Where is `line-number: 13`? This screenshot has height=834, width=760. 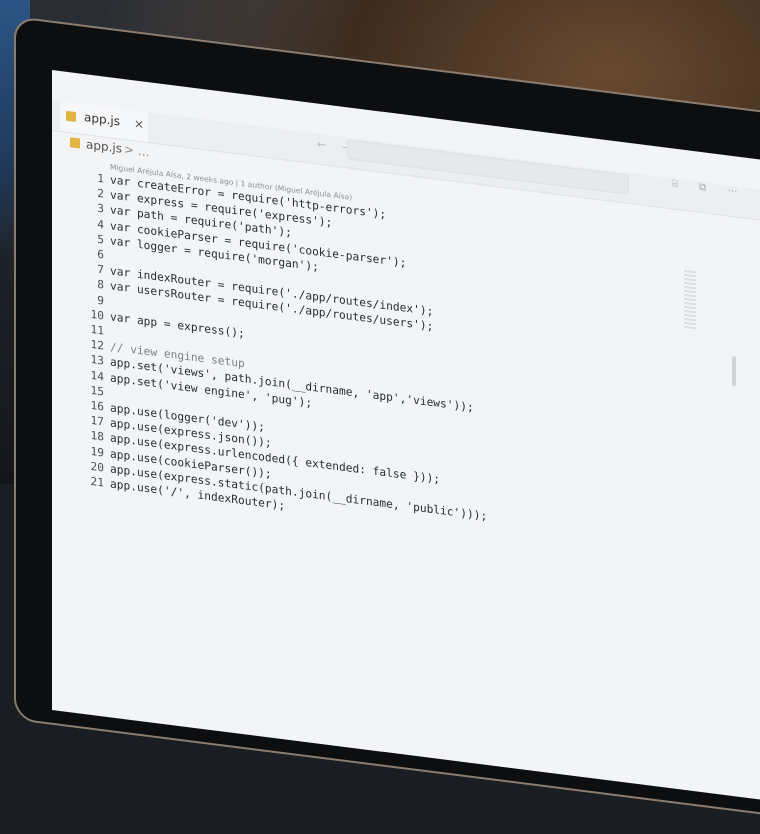
line-number: 13 is located at coordinates (97, 360).